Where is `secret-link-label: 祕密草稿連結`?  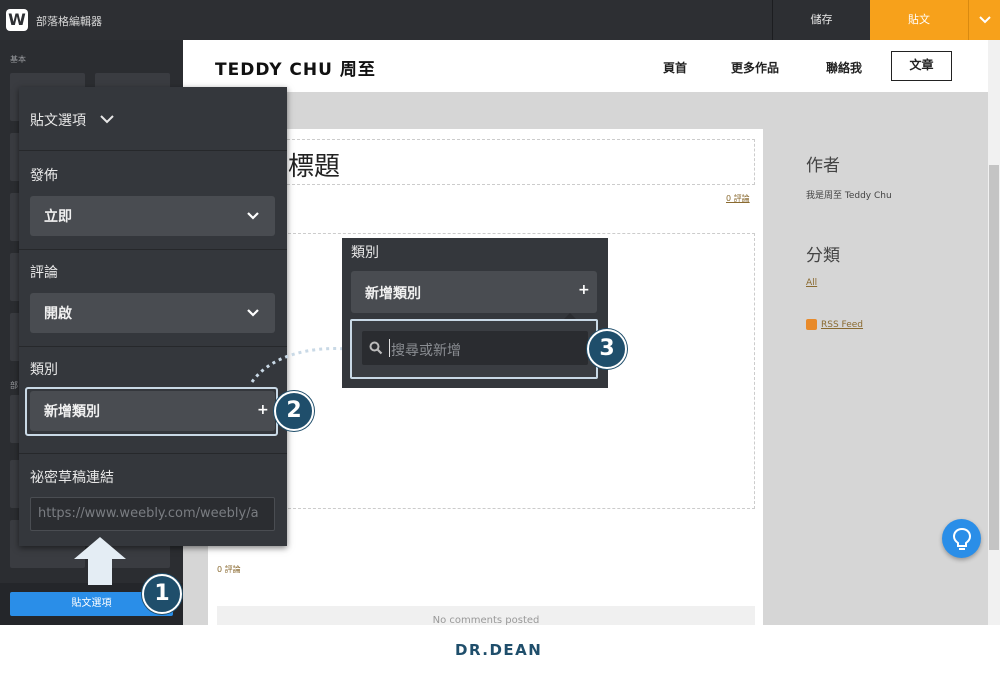 secret-link-label: 祕密草稿連結 is located at coordinates (72, 478).